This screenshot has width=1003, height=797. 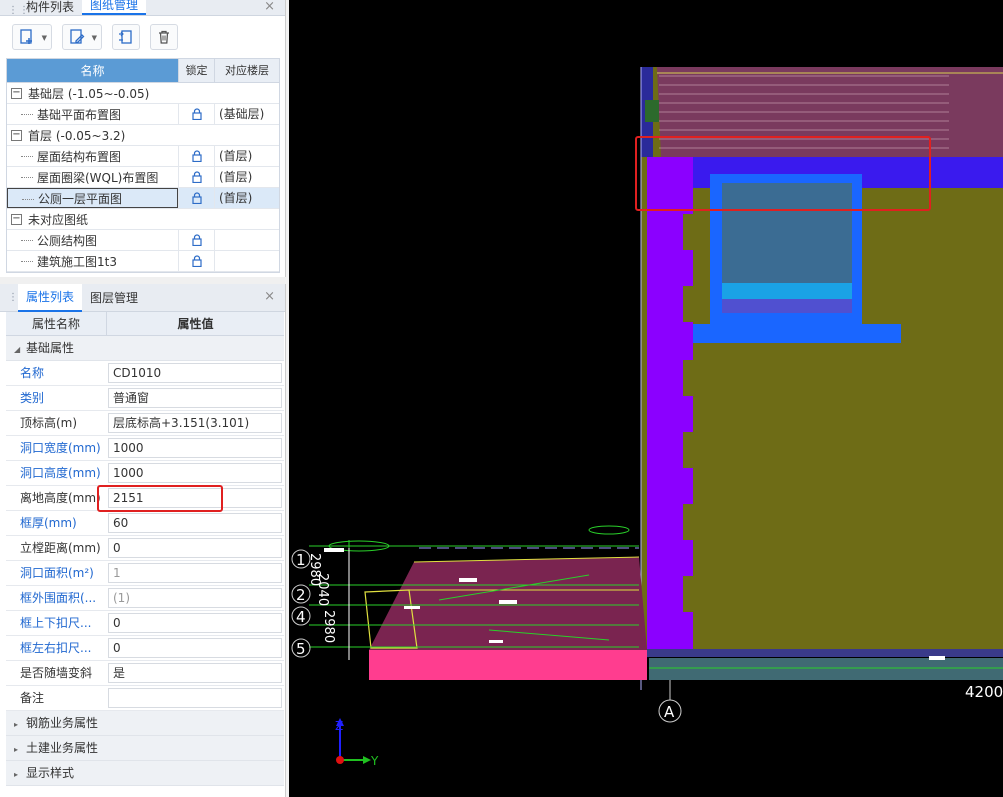 I want to click on prop-row: 洞口宽度(mm) 1000, so click(x=145, y=448).